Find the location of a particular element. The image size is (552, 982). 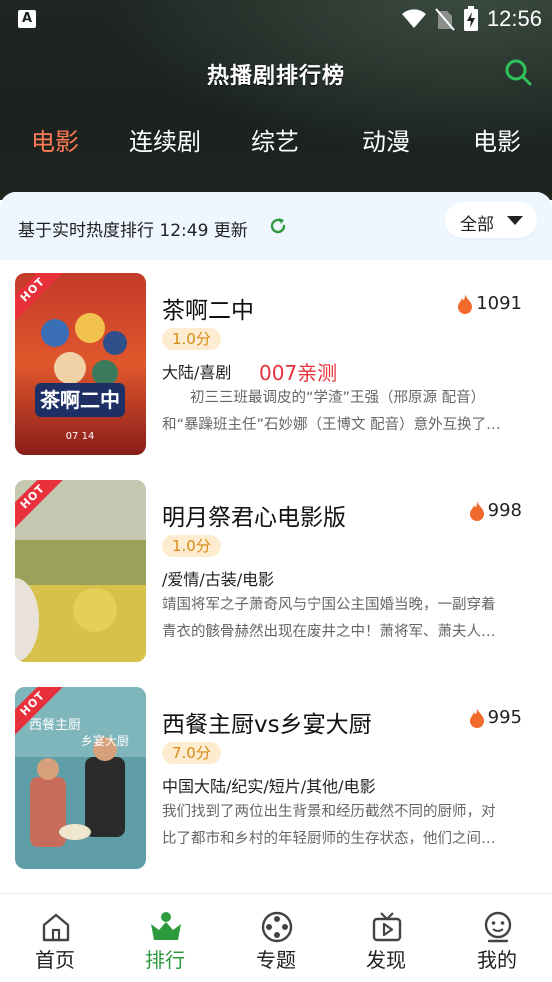

refresh-icon is located at coordinates (278, 226).